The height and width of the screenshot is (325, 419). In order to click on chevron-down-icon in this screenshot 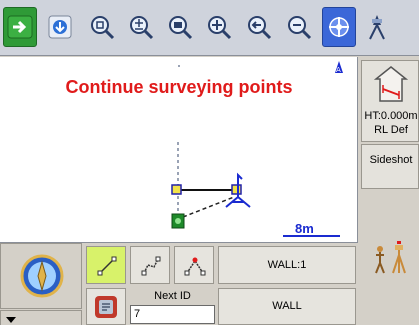, I will do `click(11, 320)`.